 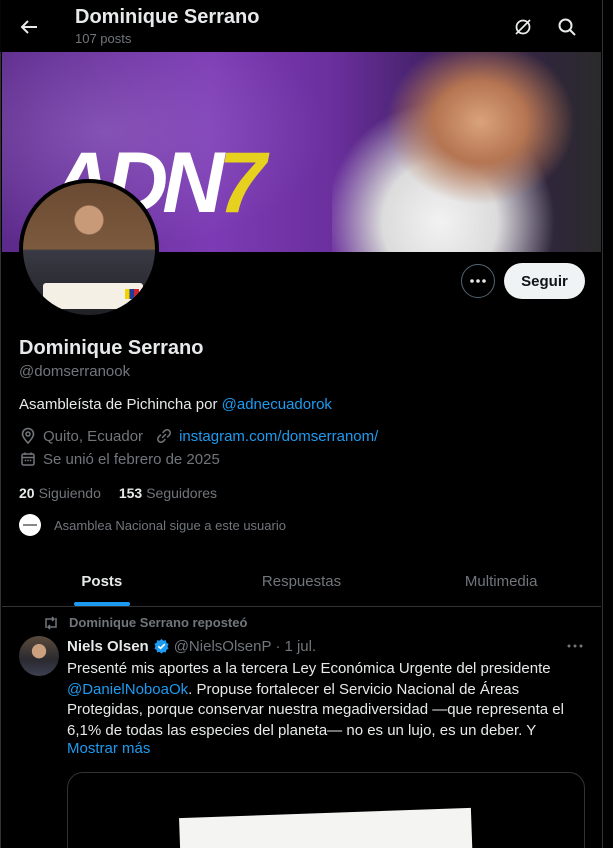 I want to click on tab-respuestas: Respuestas, so click(x=302, y=581).